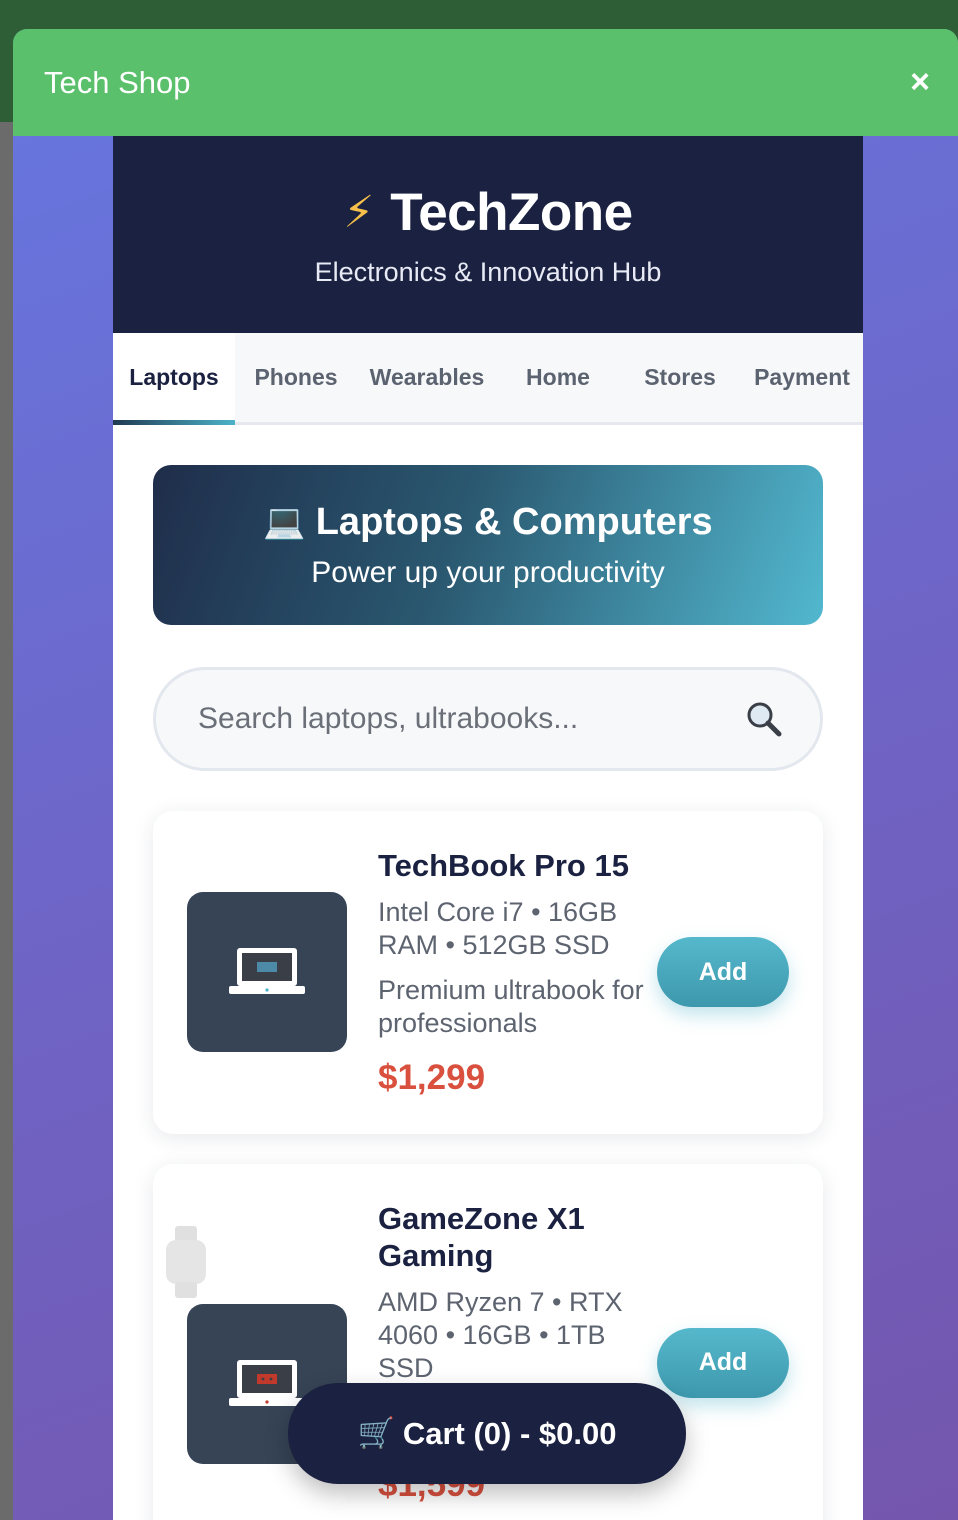  I want to click on cart-icon: 🛒, so click(376, 1433).